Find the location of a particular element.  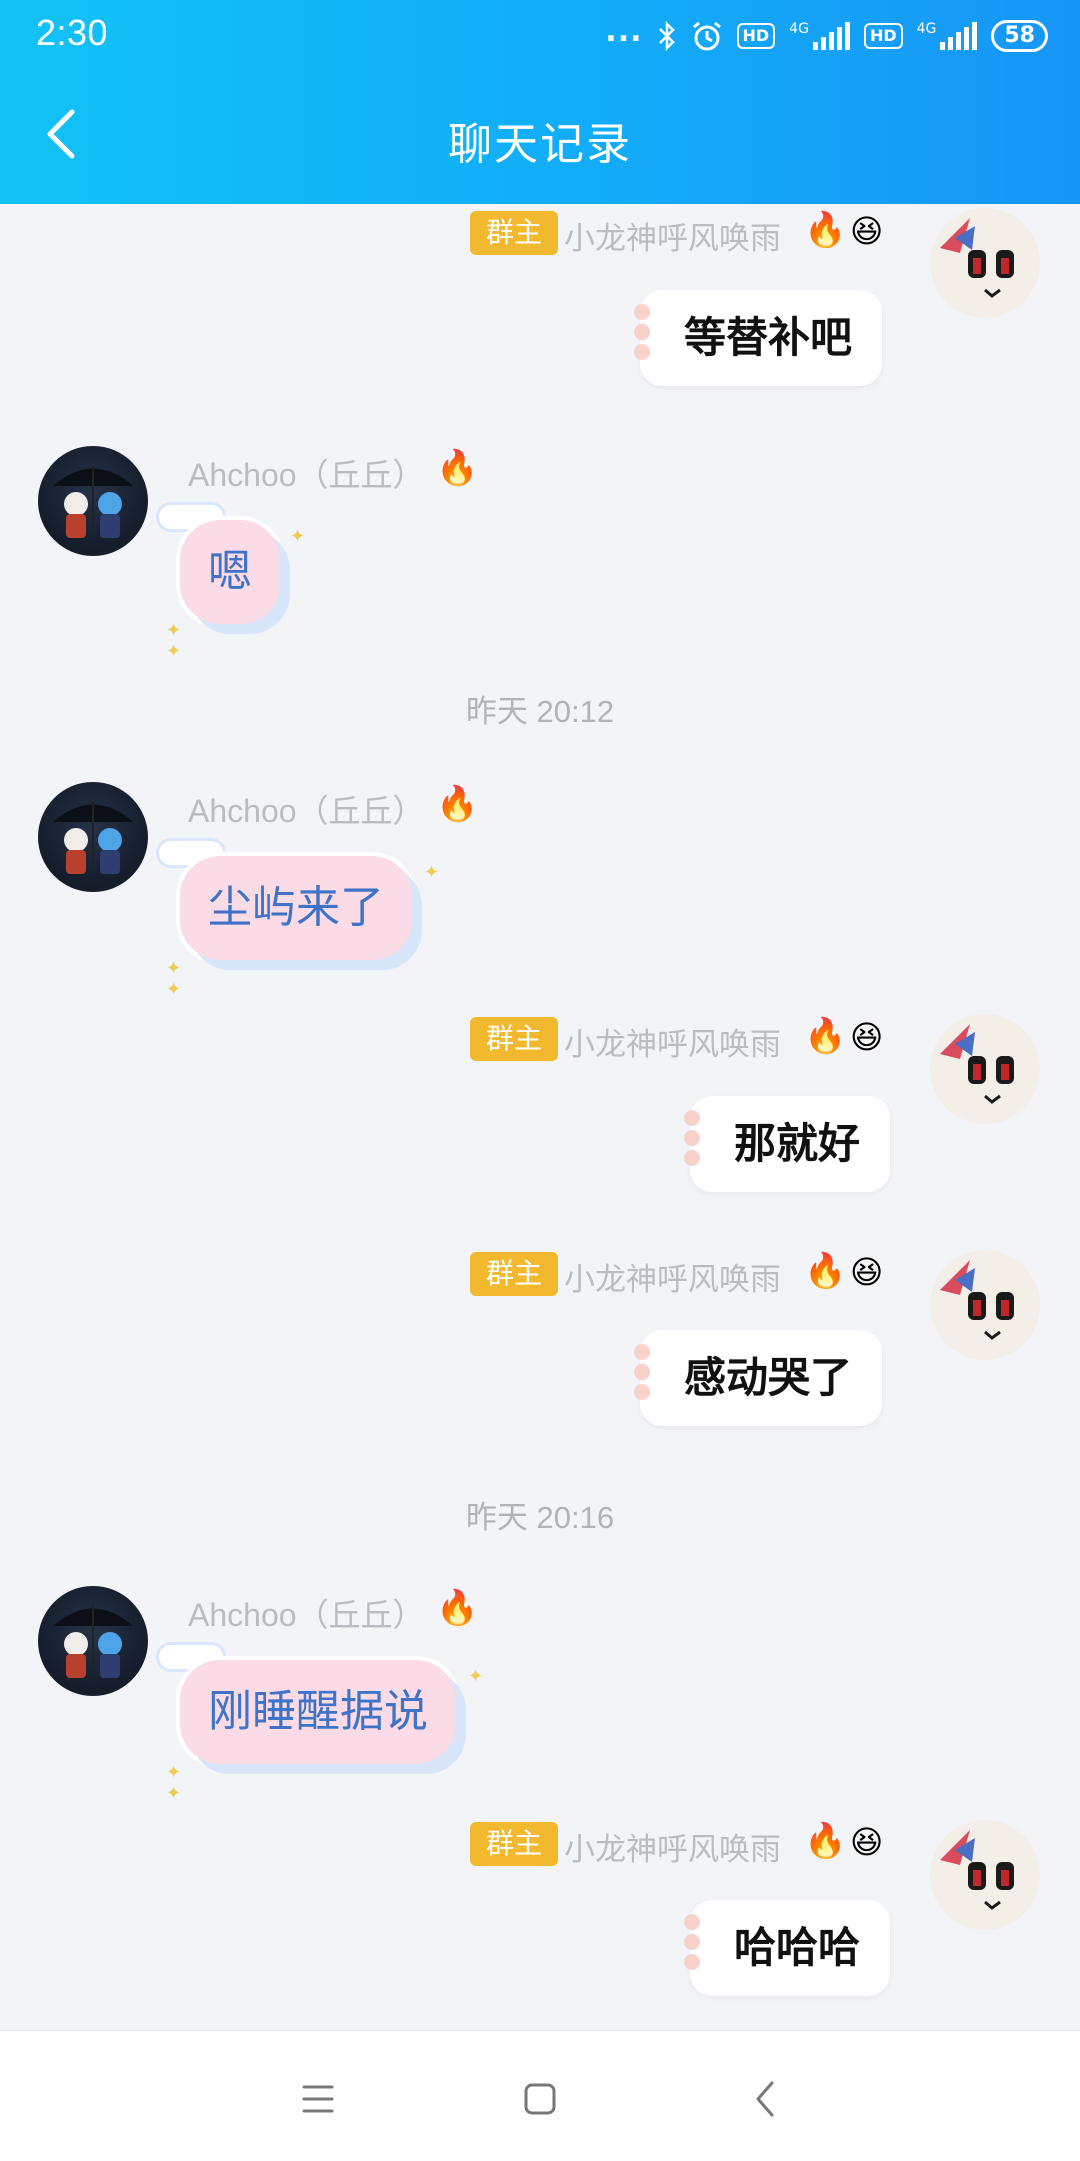

message-bubble: 感动哭了 is located at coordinates (758, 1378).